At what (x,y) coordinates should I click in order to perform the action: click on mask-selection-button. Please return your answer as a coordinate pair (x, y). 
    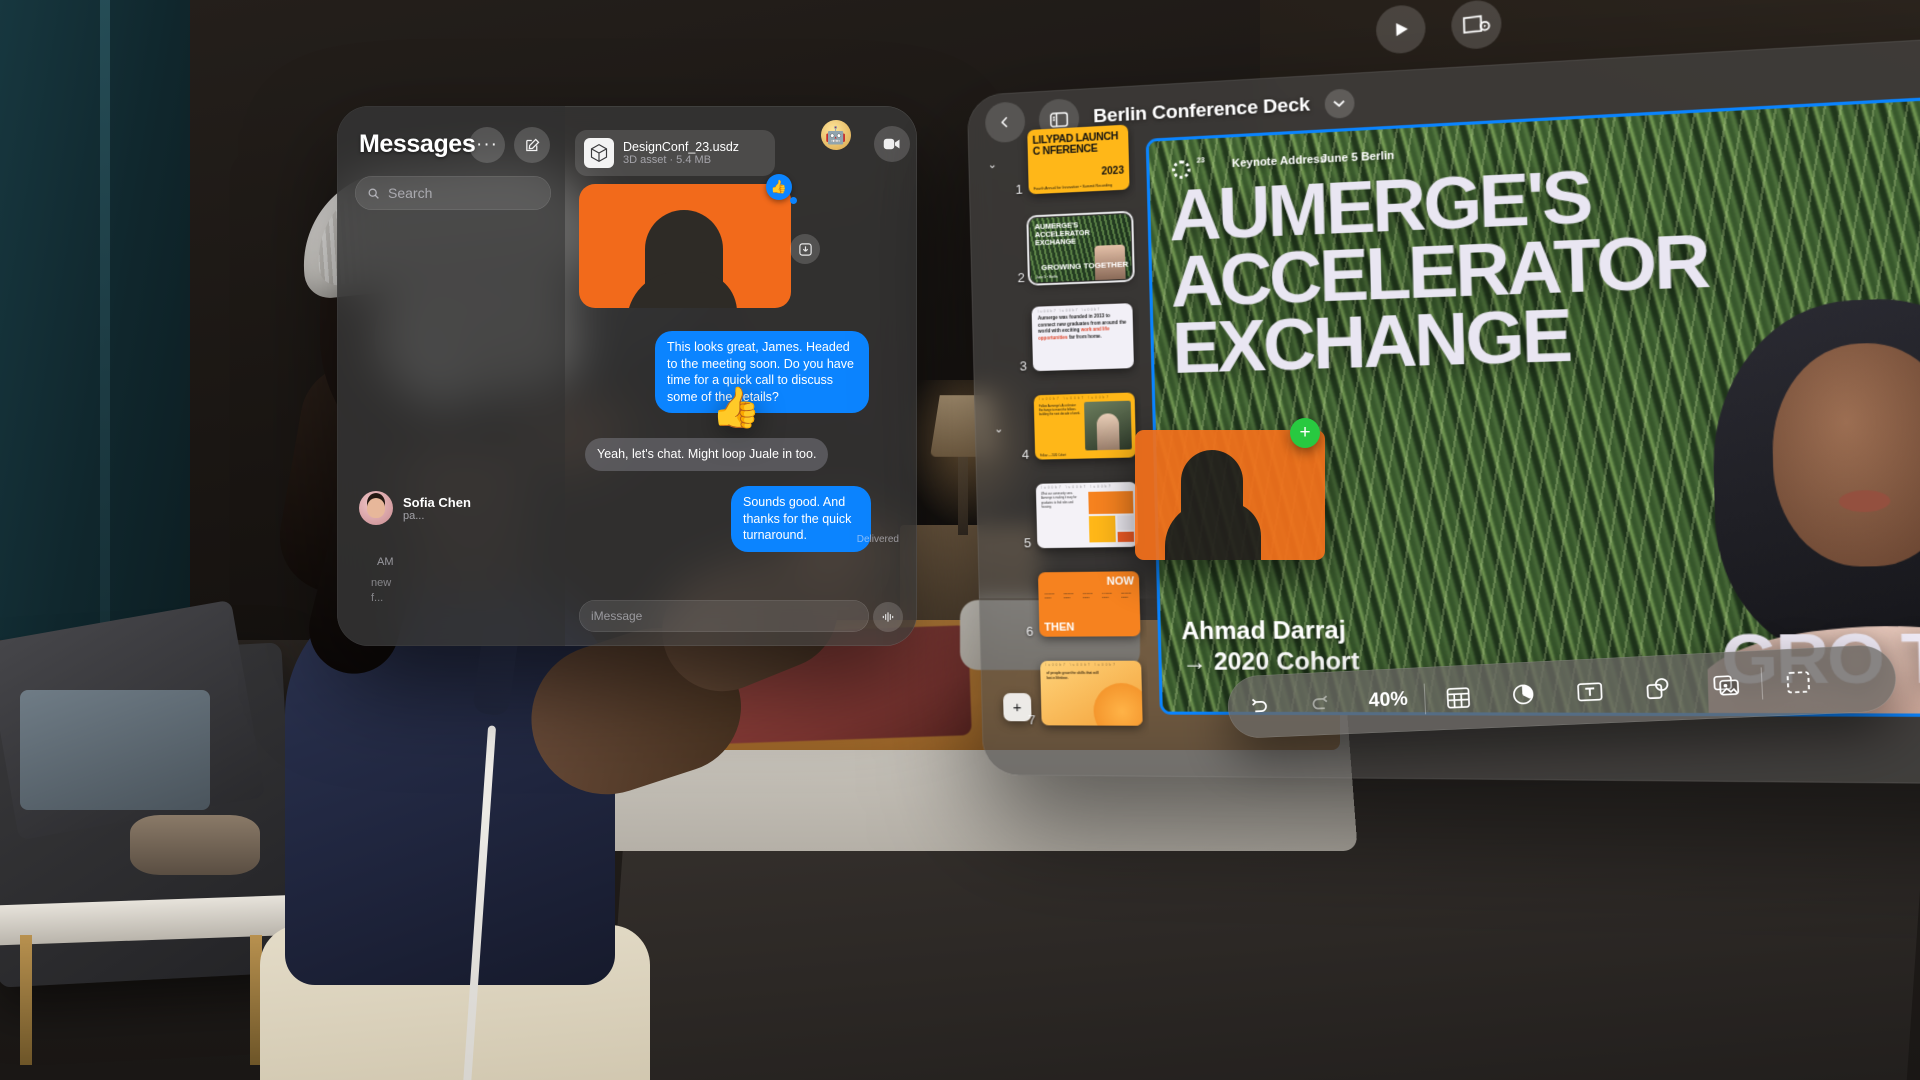
    Looking at the image, I should click on (1798, 682).